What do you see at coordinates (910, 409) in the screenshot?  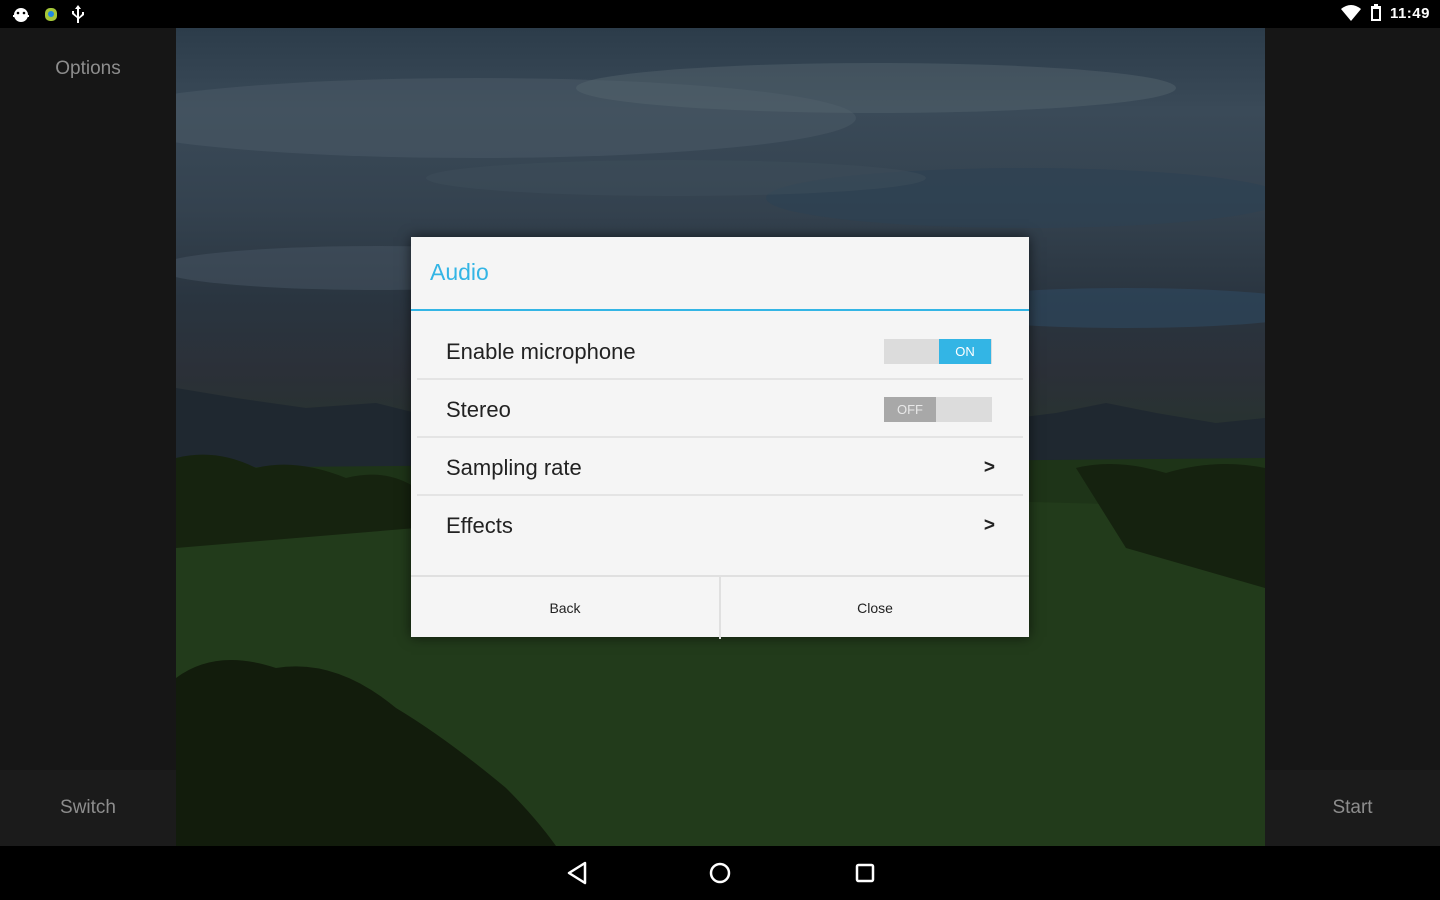 I see `toggle-state: OFF` at bounding box center [910, 409].